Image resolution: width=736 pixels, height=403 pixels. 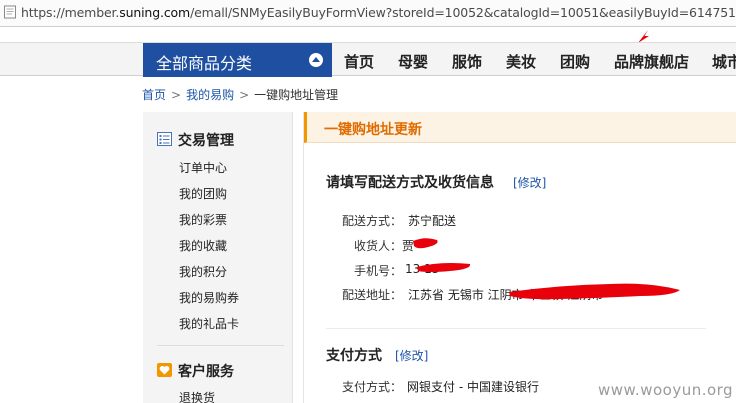 I want to click on url-domain: suning.com, so click(x=155, y=12).